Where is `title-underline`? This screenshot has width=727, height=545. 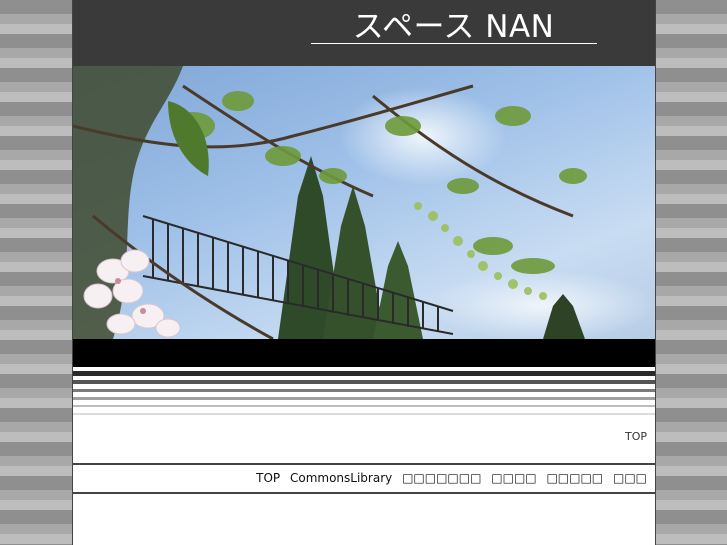 title-underline is located at coordinates (454, 43).